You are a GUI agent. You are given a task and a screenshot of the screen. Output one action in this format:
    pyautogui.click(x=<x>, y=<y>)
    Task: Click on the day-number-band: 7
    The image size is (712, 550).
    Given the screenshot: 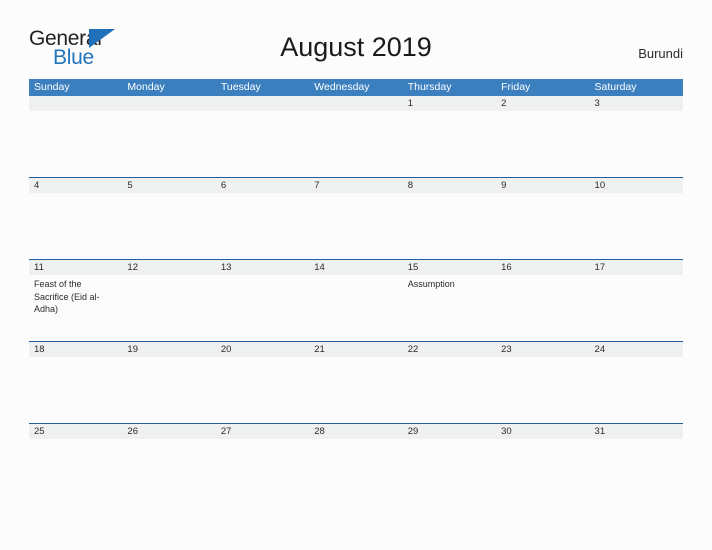 What is the action you would take?
    pyautogui.click(x=356, y=185)
    